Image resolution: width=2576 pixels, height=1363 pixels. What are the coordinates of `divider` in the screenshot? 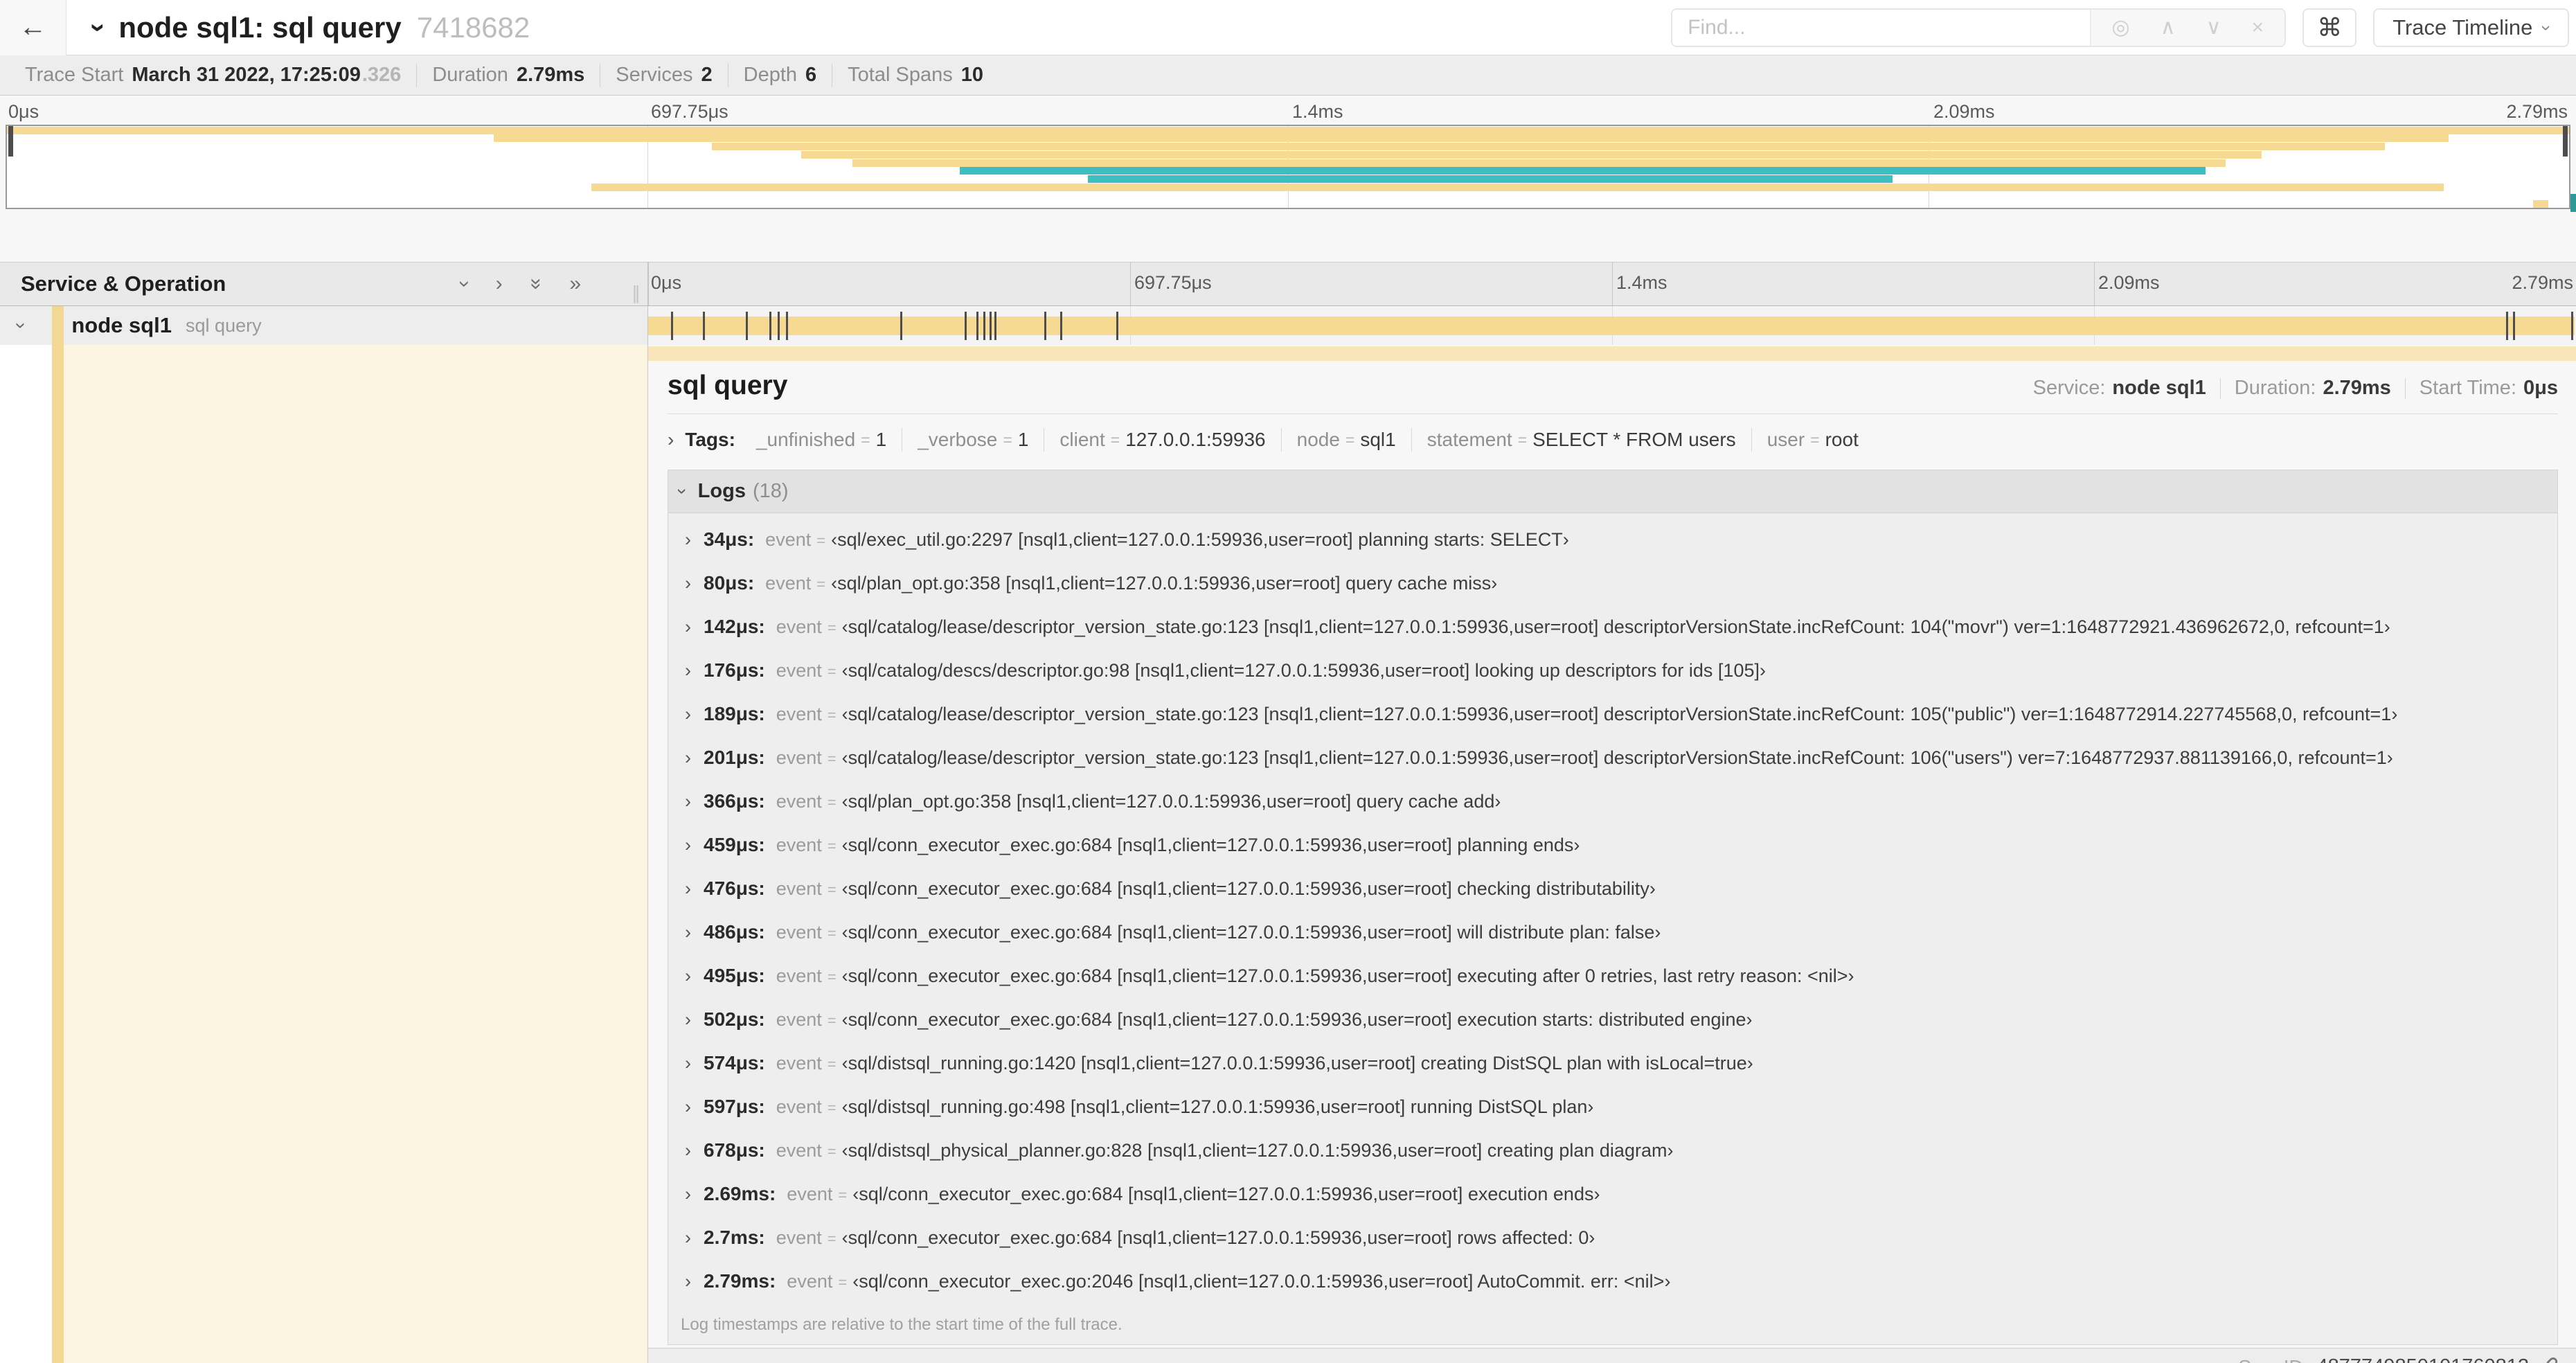 It's located at (1613, 413).